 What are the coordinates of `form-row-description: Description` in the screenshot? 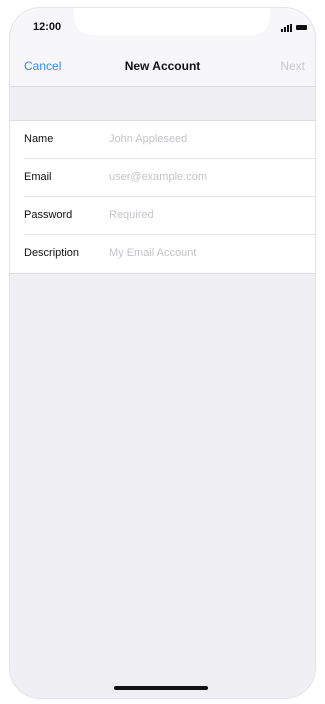 It's located at (162, 254).